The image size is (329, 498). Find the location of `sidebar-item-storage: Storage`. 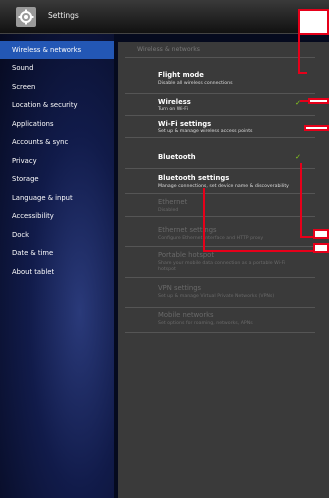

sidebar-item-storage: Storage is located at coordinates (57, 179).